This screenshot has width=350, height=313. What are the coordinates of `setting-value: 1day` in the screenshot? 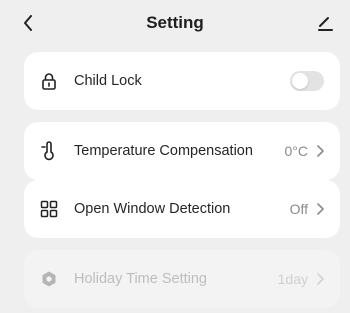 It's located at (292, 279).